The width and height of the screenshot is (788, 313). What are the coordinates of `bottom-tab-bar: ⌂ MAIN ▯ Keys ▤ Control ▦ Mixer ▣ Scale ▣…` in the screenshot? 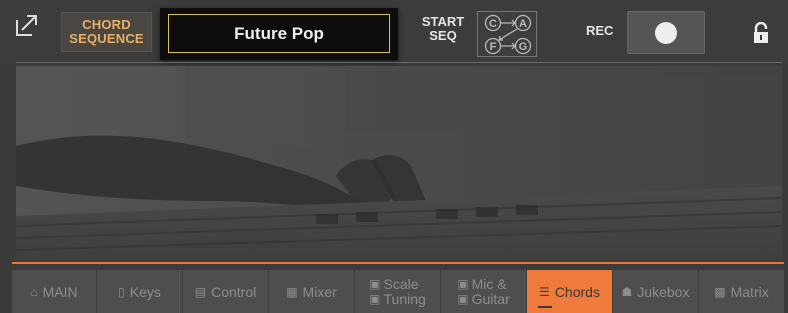 It's located at (398, 291).